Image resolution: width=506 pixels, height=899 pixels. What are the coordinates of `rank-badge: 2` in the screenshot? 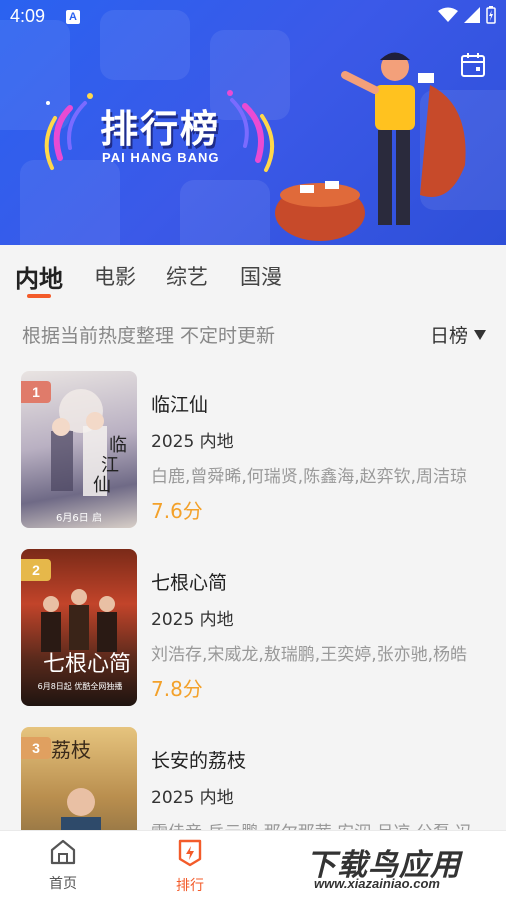 It's located at (36, 570).